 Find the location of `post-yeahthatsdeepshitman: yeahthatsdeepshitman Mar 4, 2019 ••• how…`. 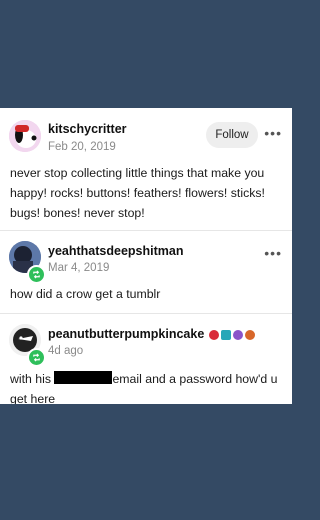

post-yeahthatsdeepshitman: yeahthatsdeepshitman Mar 4, 2019 ••• how… is located at coordinates (146, 272).